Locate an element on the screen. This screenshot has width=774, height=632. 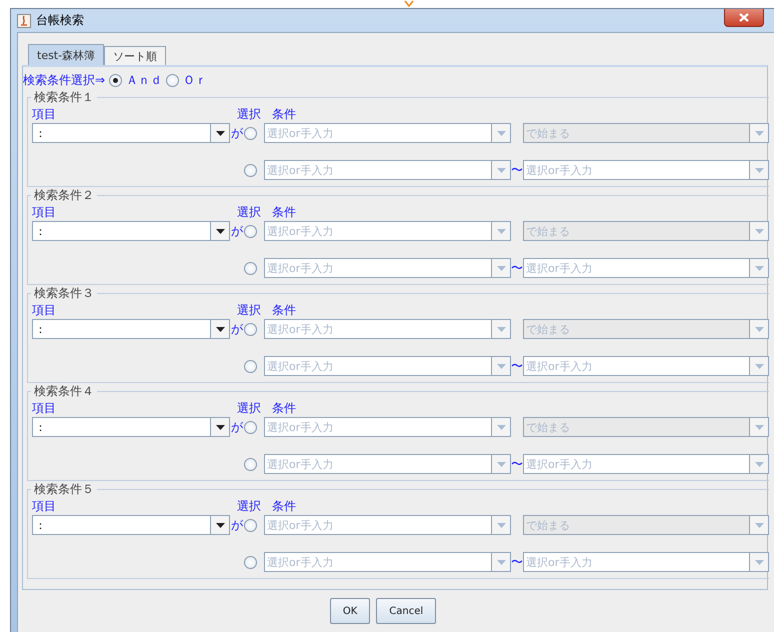
match-mode-label: 検索条件選択⇒ is located at coordinates (64, 80).